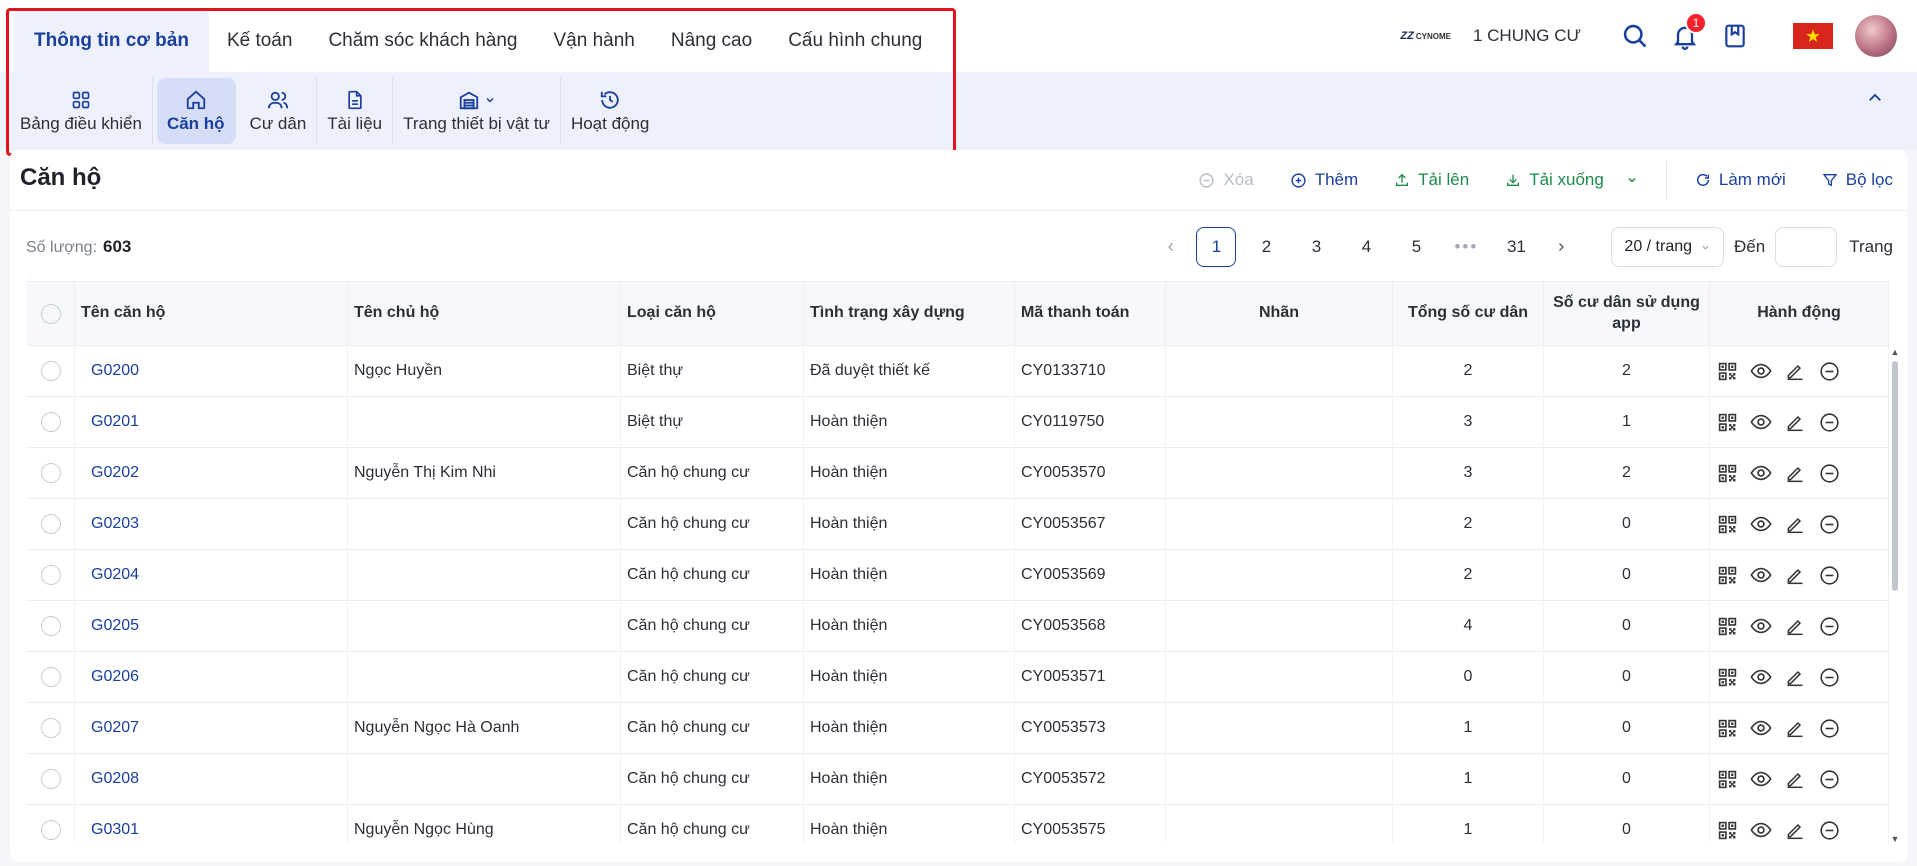 This screenshot has height=866, width=1917. Describe the element at coordinates (1895, 839) in the screenshot. I see `scroll-down-arrow-icon: ▼` at that location.